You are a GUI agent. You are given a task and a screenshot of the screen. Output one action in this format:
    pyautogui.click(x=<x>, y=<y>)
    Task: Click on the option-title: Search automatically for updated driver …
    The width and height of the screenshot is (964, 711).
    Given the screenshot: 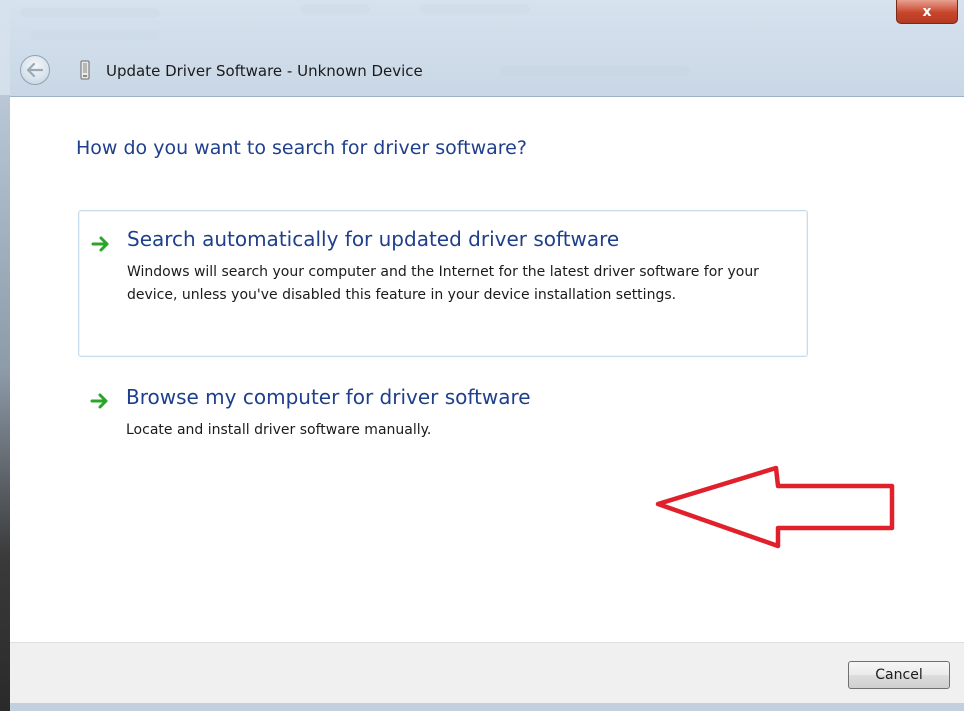 What is the action you would take?
    pyautogui.click(x=373, y=239)
    